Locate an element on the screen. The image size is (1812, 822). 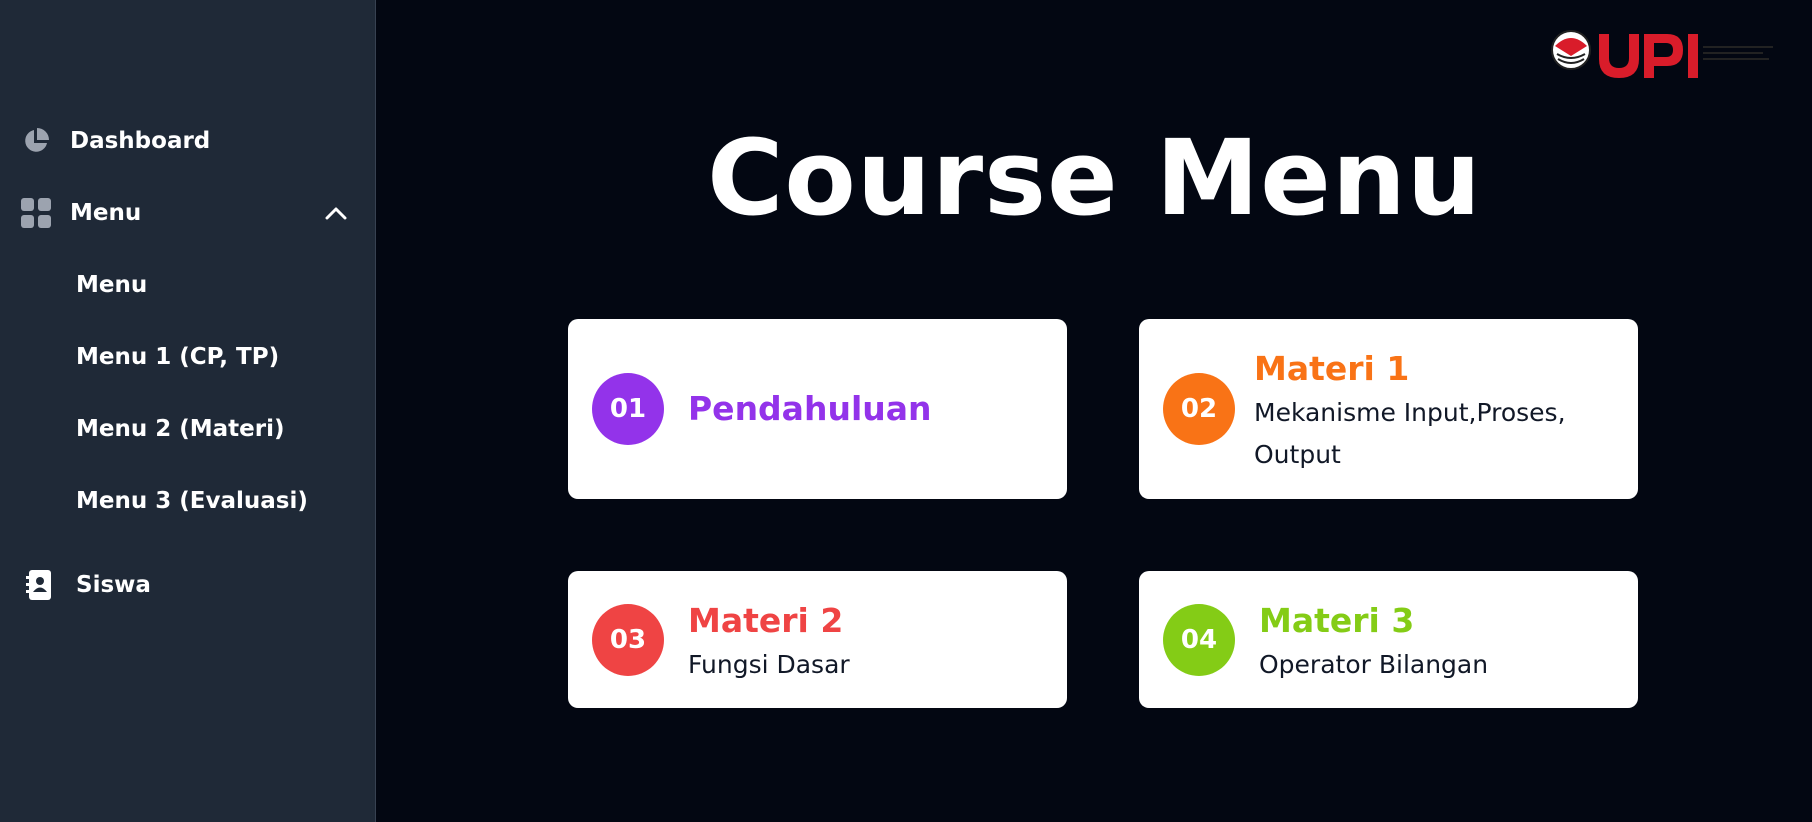
sidebar-item-label: Menu is located at coordinates (106, 213).